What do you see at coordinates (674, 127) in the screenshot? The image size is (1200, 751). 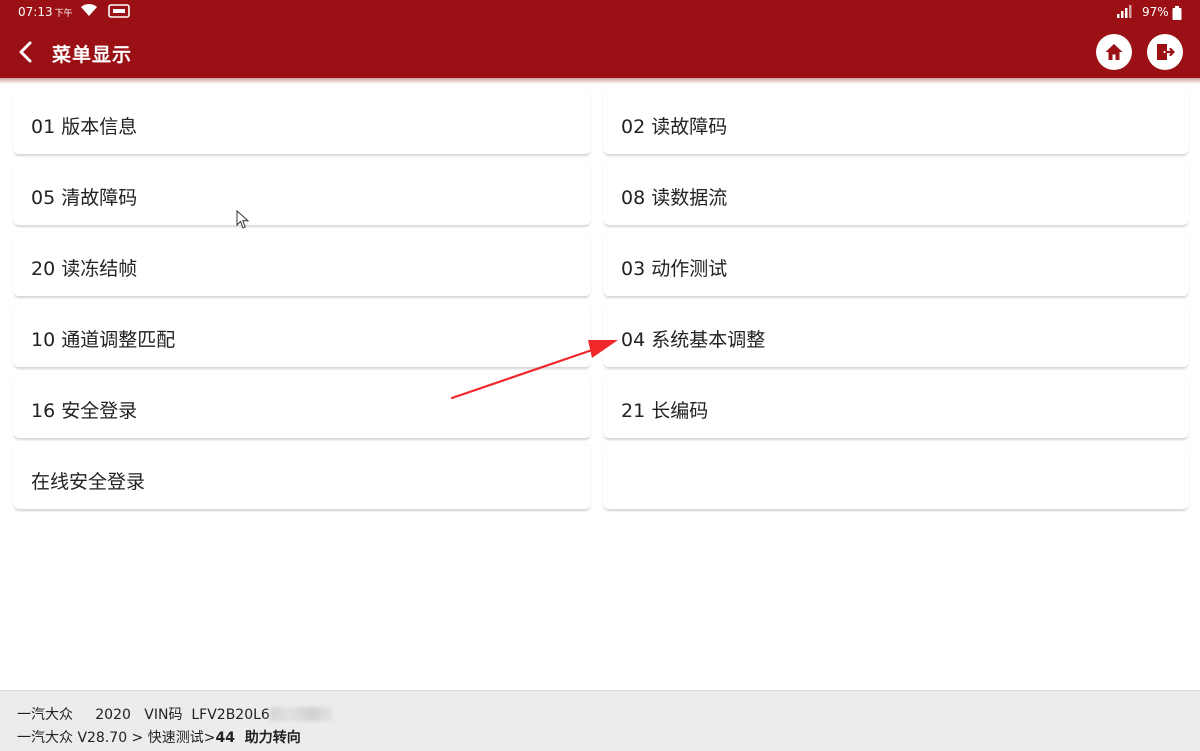 I see `menu-item-label: 02 读故障码` at bounding box center [674, 127].